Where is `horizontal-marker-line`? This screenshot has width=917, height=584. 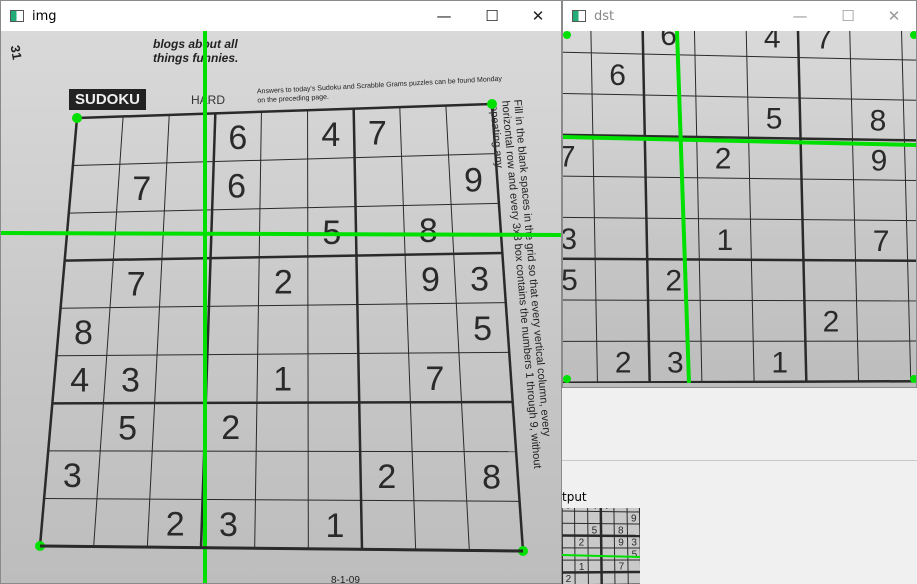 horizontal-marker-line is located at coordinates (281, 234).